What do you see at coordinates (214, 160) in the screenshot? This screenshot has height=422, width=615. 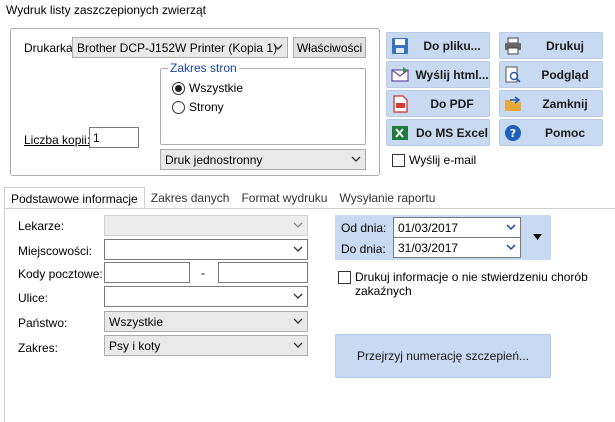 I see `duplex-select-value: Druk jednostronny` at bounding box center [214, 160].